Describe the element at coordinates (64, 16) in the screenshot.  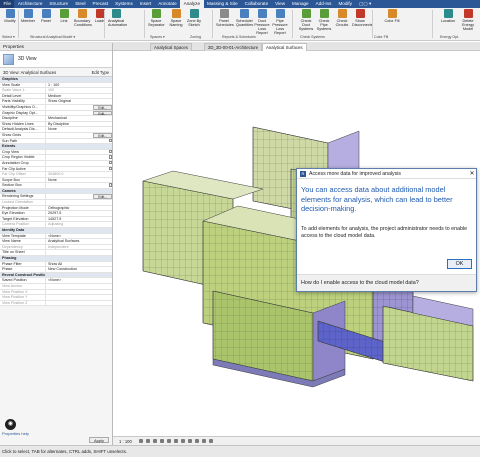
I see `link-button: Link` at that location.